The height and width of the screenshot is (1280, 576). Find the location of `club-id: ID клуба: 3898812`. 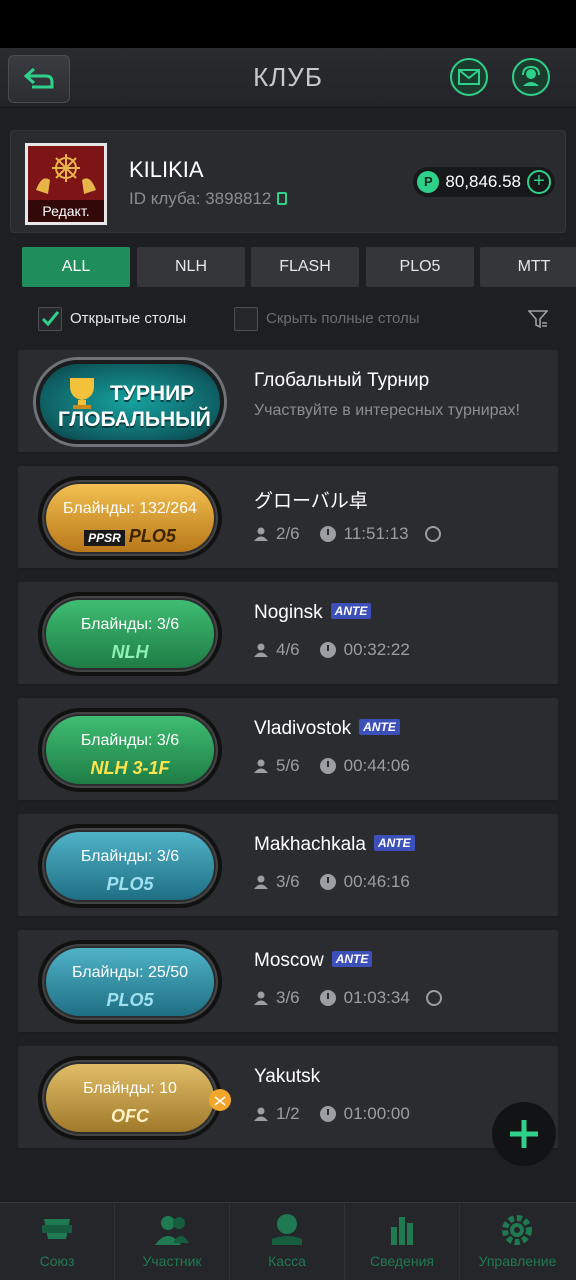

club-id: ID клуба: 3898812 is located at coordinates (208, 199).